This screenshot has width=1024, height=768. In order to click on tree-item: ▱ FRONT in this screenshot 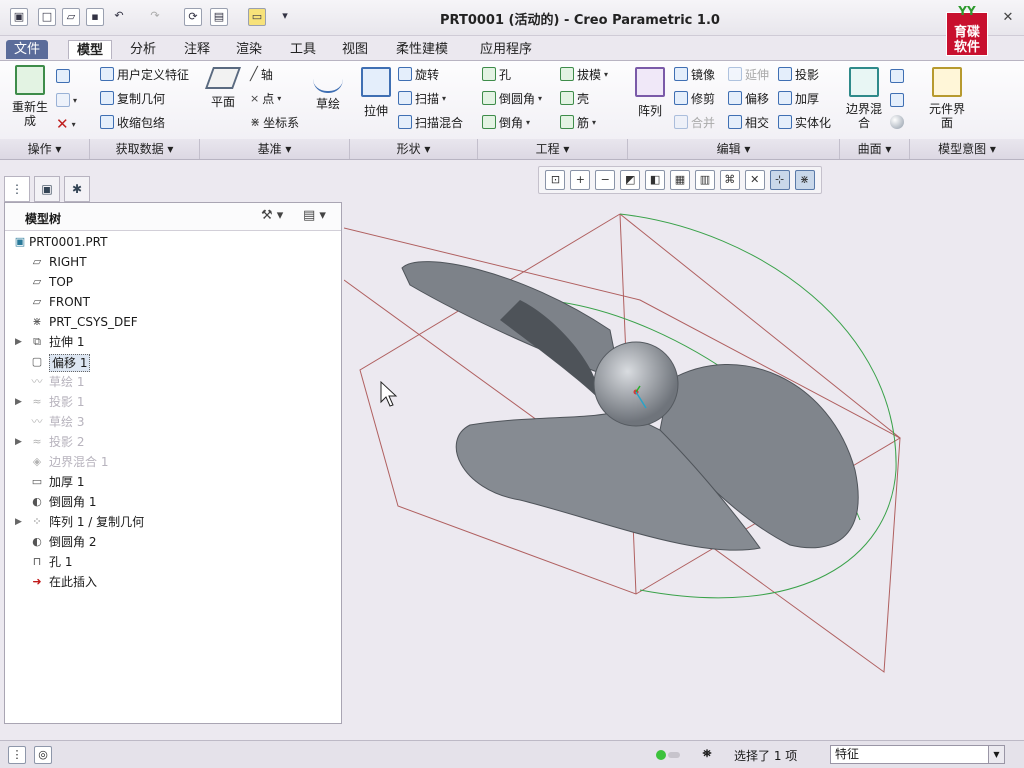, I will do `click(173, 302)`.